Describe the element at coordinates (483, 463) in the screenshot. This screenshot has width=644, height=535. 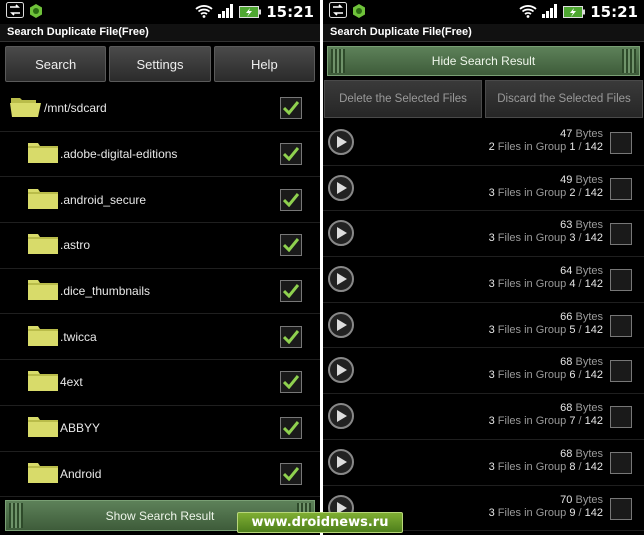
I see `group-row: 68 Bytes 3 Files in Group 8 / 142` at that location.